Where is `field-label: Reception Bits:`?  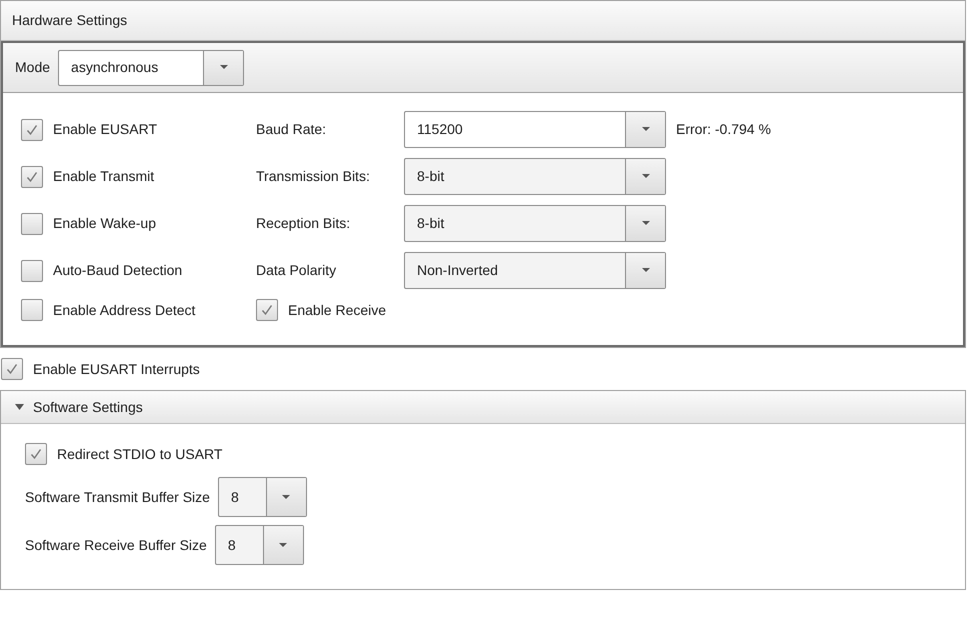
field-label: Reception Bits: is located at coordinates (304, 223).